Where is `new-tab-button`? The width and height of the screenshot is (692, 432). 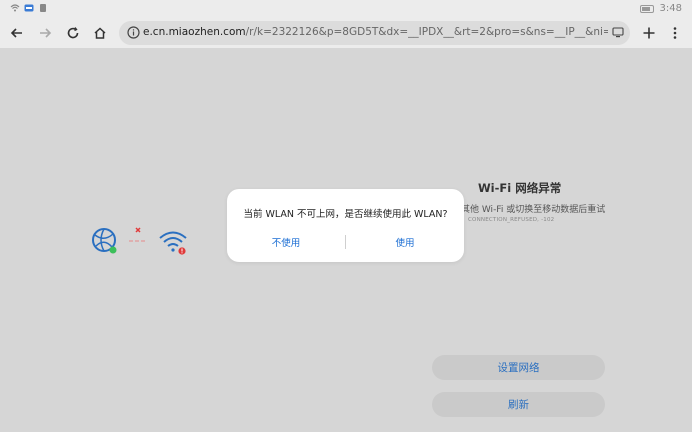
new-tab-button is located at coordinates (649, 33).